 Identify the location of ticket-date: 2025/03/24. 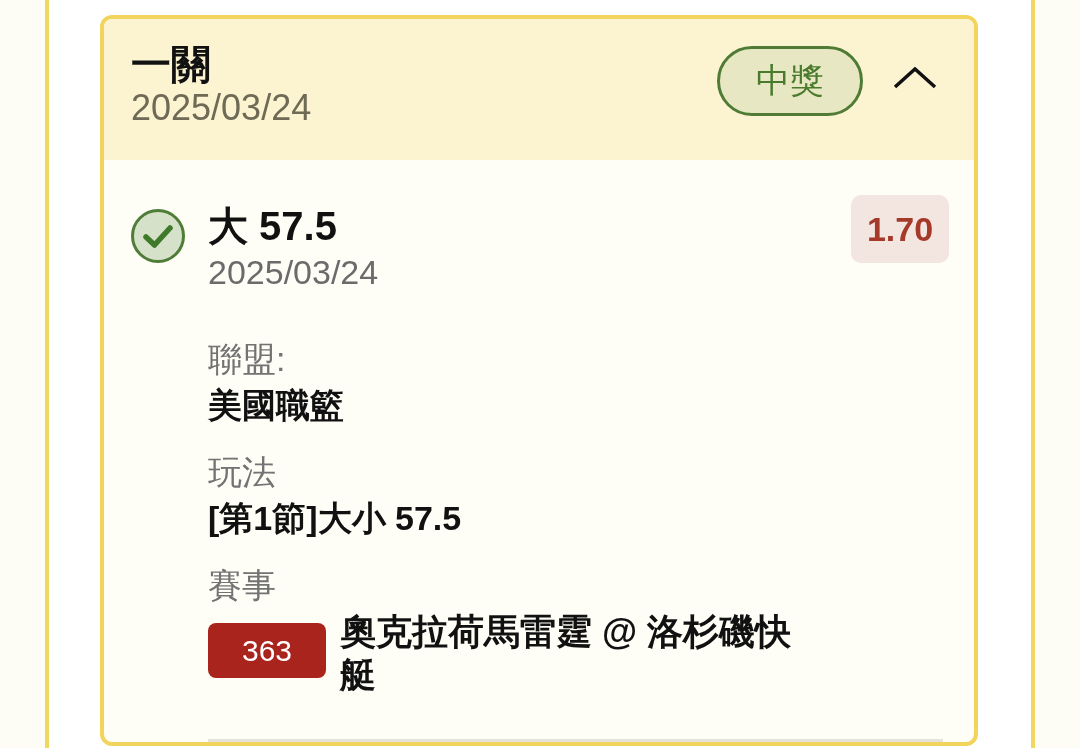
(221, 108).